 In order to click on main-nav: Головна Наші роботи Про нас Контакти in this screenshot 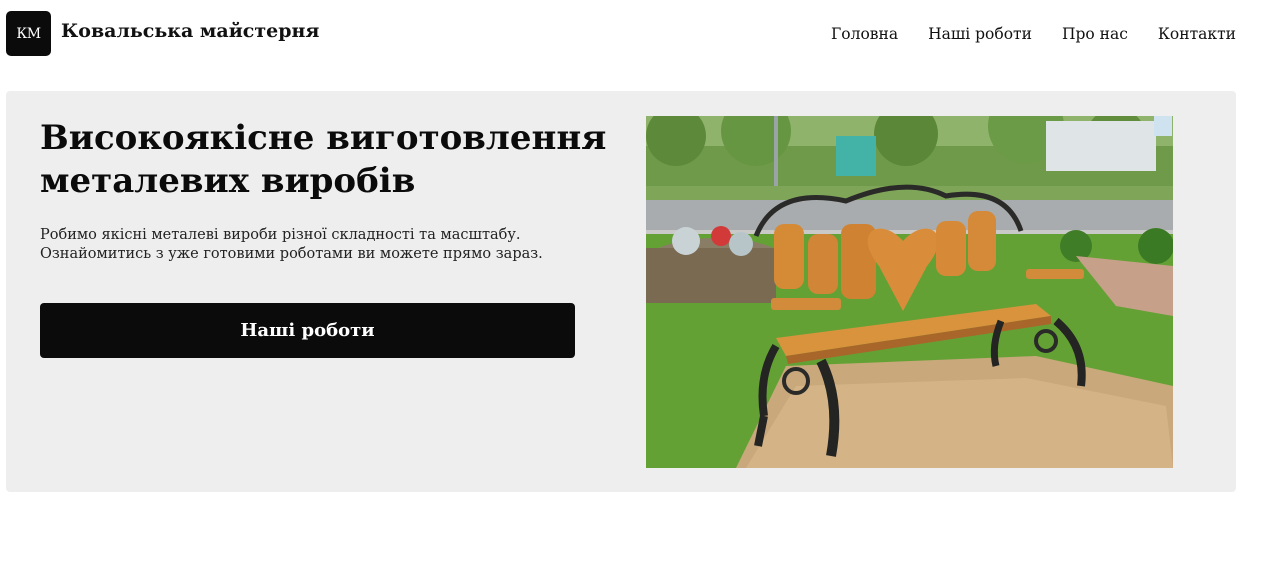, I will do `click(1033, 34)`.